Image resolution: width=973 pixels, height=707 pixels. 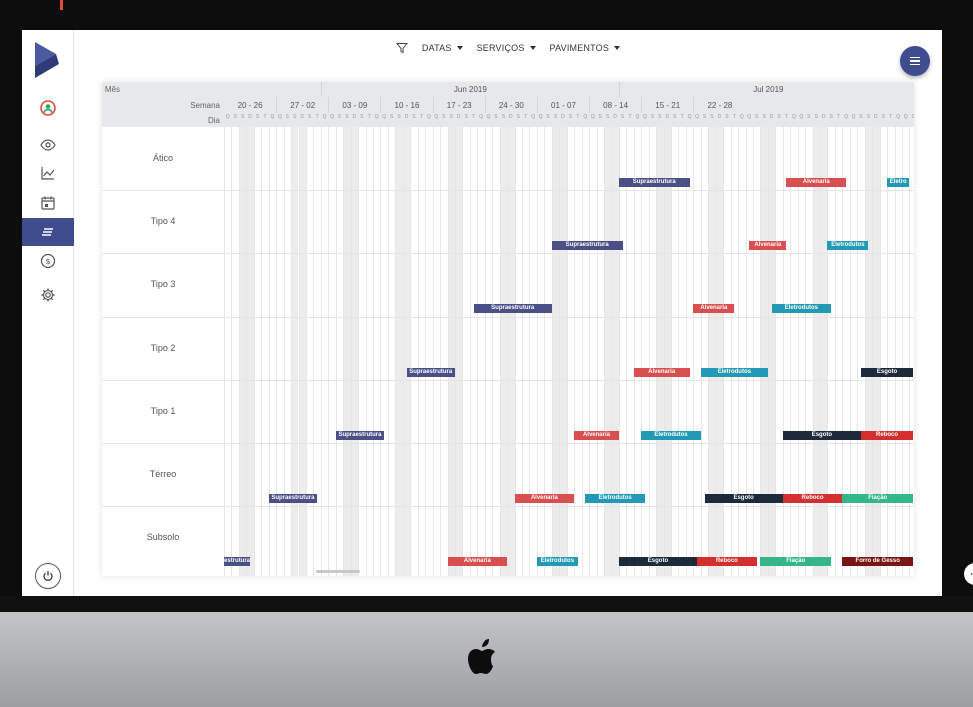 I want to click on sidebar-item-reports, so click(x=48, y=173).